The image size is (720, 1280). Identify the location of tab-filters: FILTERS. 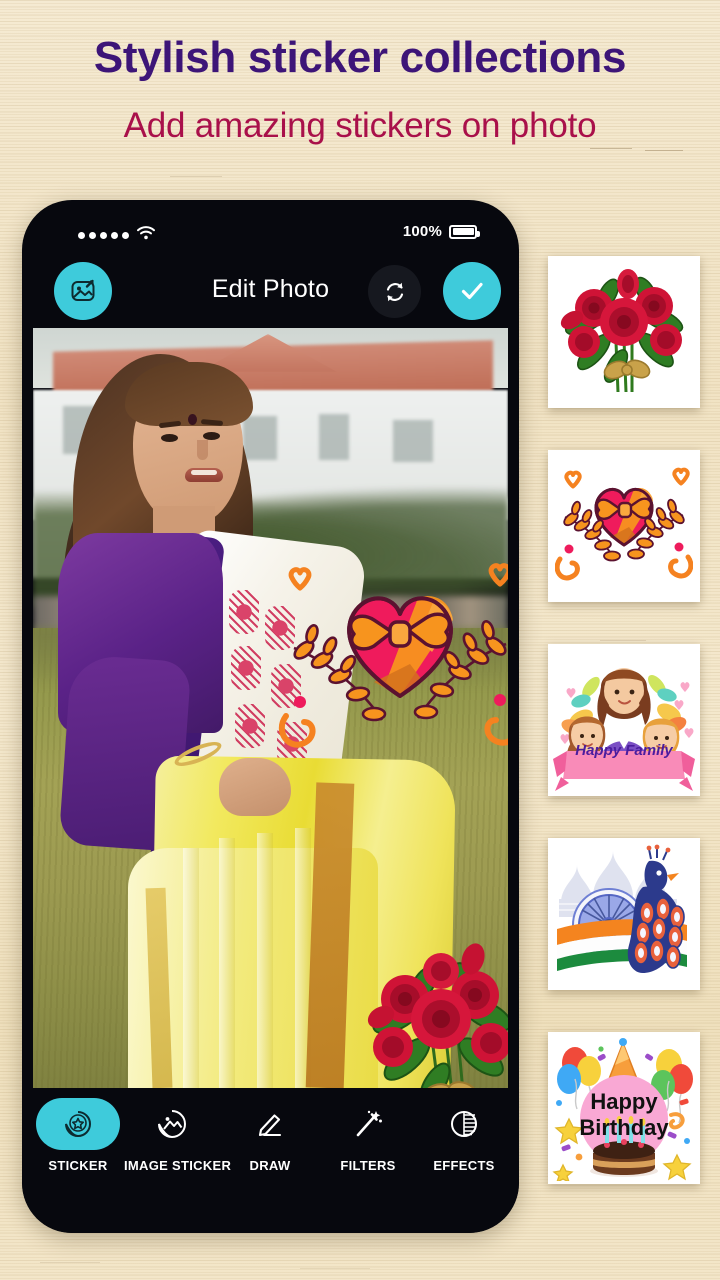
(368, 1135).